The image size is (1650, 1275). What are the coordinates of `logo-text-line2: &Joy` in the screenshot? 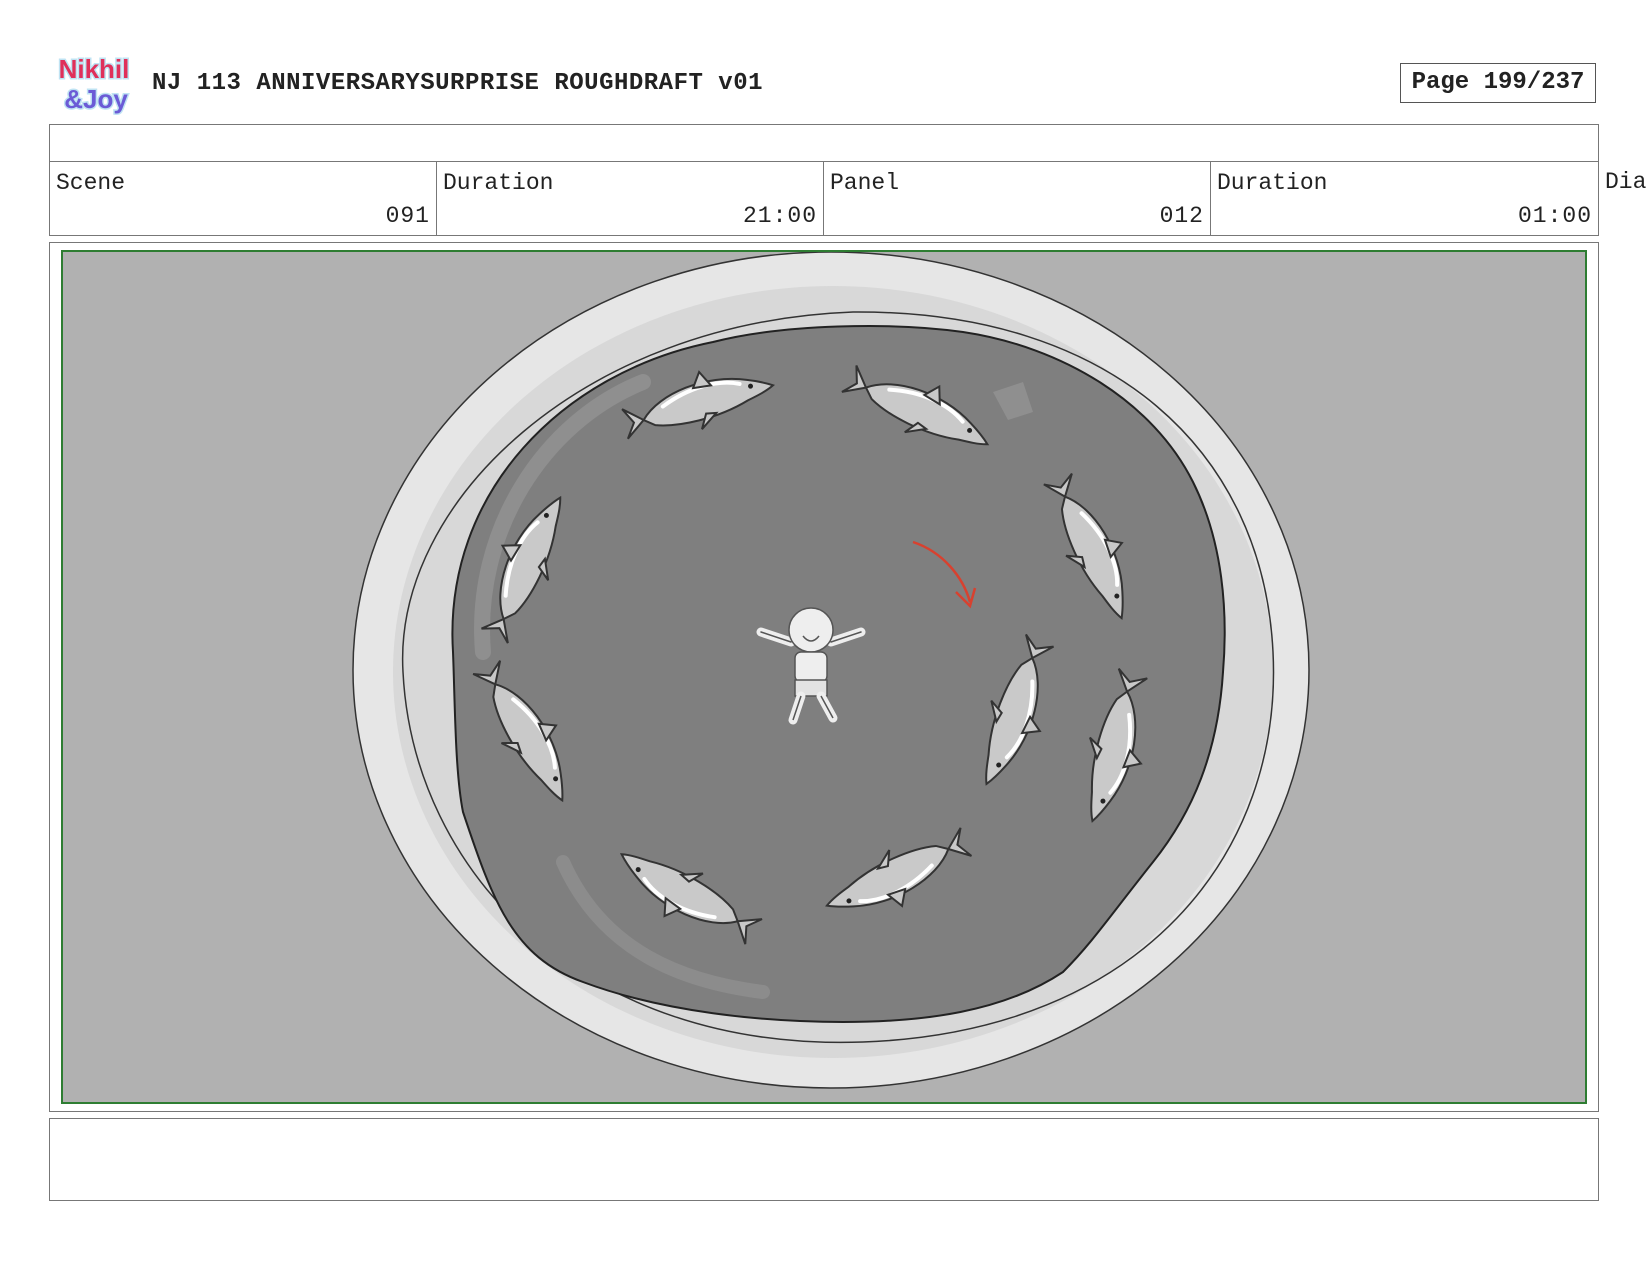 It's located at (96, 99).